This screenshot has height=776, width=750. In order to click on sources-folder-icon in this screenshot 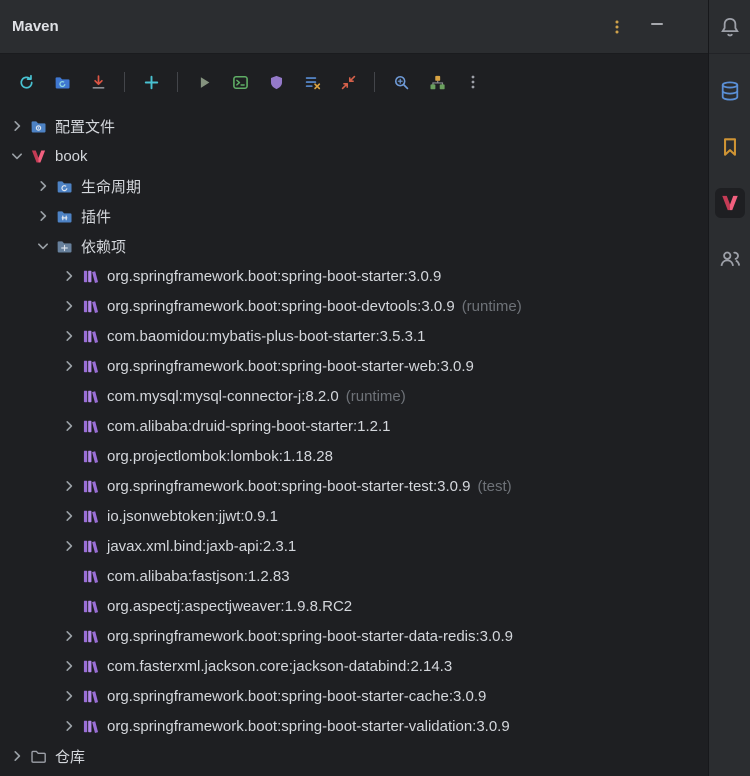, I will do `click(62, 82)`.